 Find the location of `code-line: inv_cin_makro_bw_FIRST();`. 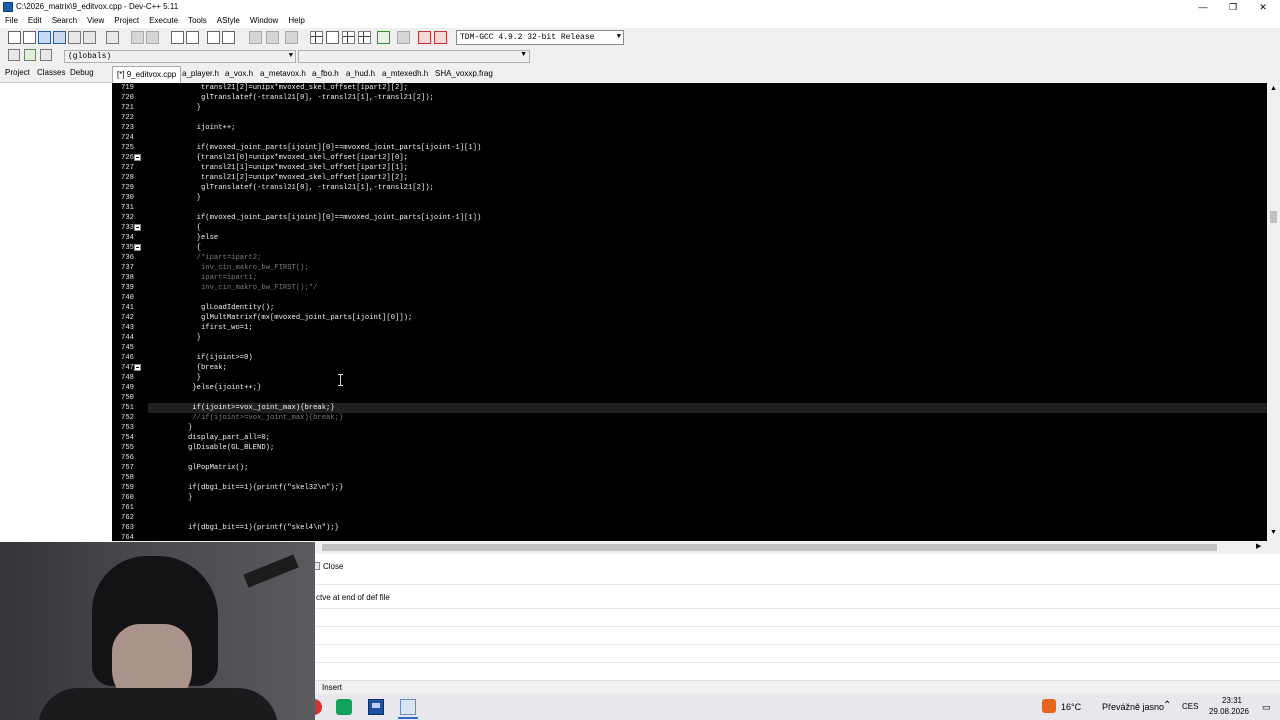

code-line: inv_cin_makro_bw_FIRST(); is located at coordinates (248, 268).